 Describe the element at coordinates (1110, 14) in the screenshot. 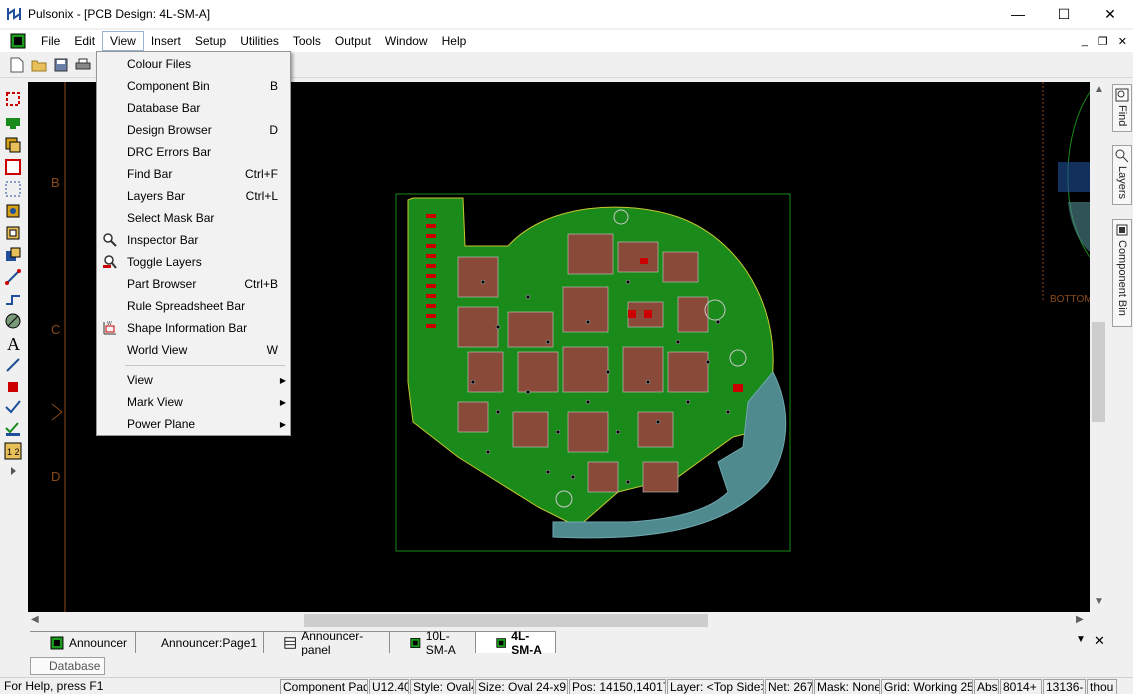

I see `close-button: ✕` at that location.